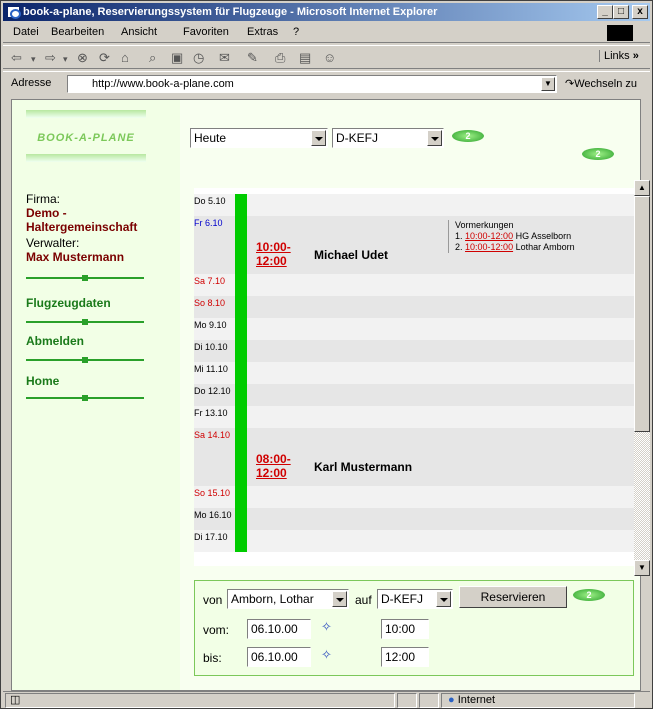  Describe the element at coordinates (468, 136) in the screenshot. I see `filter-go-button: 2` at that location.